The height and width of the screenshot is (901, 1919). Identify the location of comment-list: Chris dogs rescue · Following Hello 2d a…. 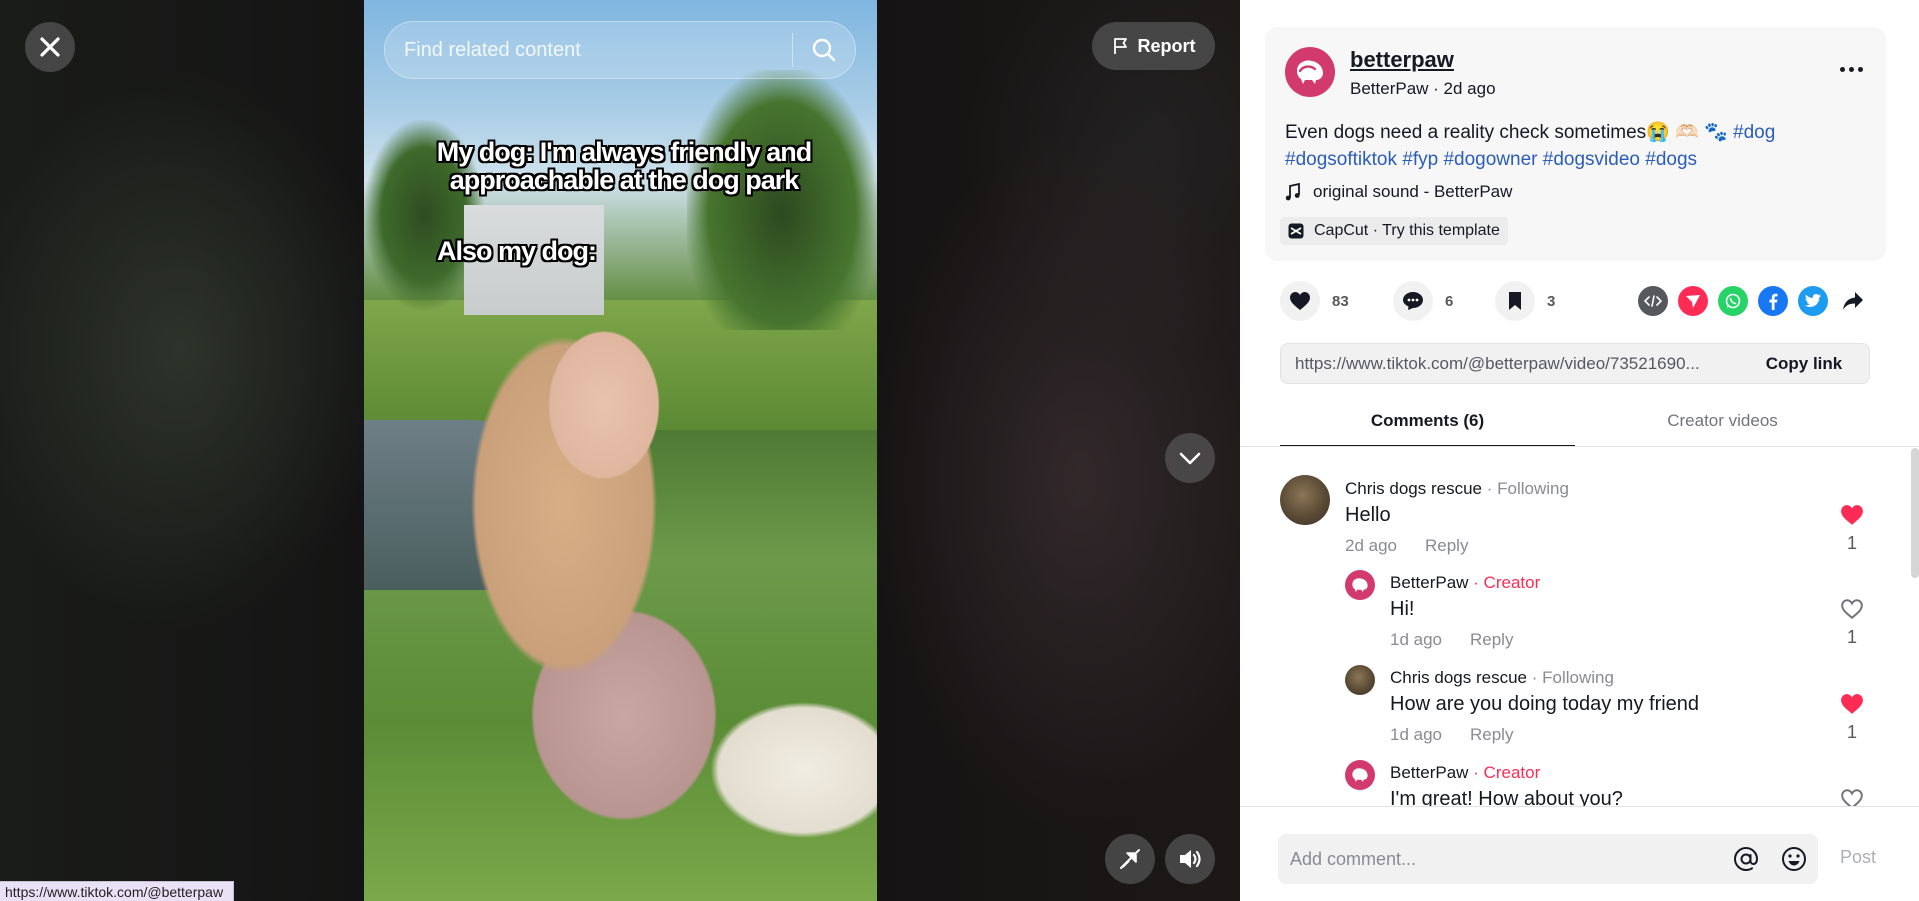
(1579, 627).